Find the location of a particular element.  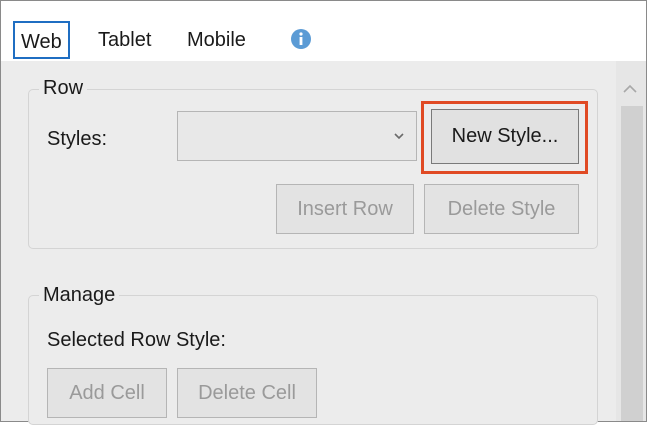

row-group-legend: Row is located at coordinates (63, 88).